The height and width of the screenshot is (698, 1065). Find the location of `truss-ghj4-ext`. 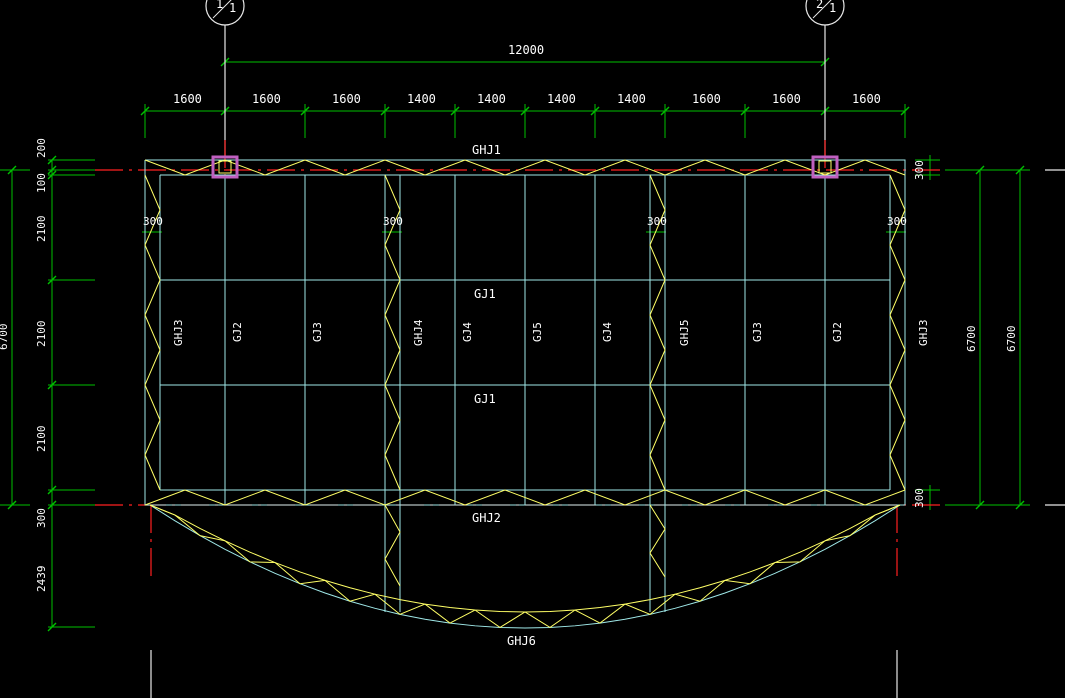

truss-ghj4-ext is located at coordinates (392, 545).